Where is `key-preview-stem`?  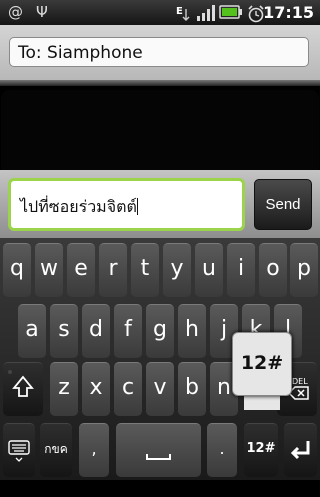
key-preview-stem is located at coordinates (262, 403).